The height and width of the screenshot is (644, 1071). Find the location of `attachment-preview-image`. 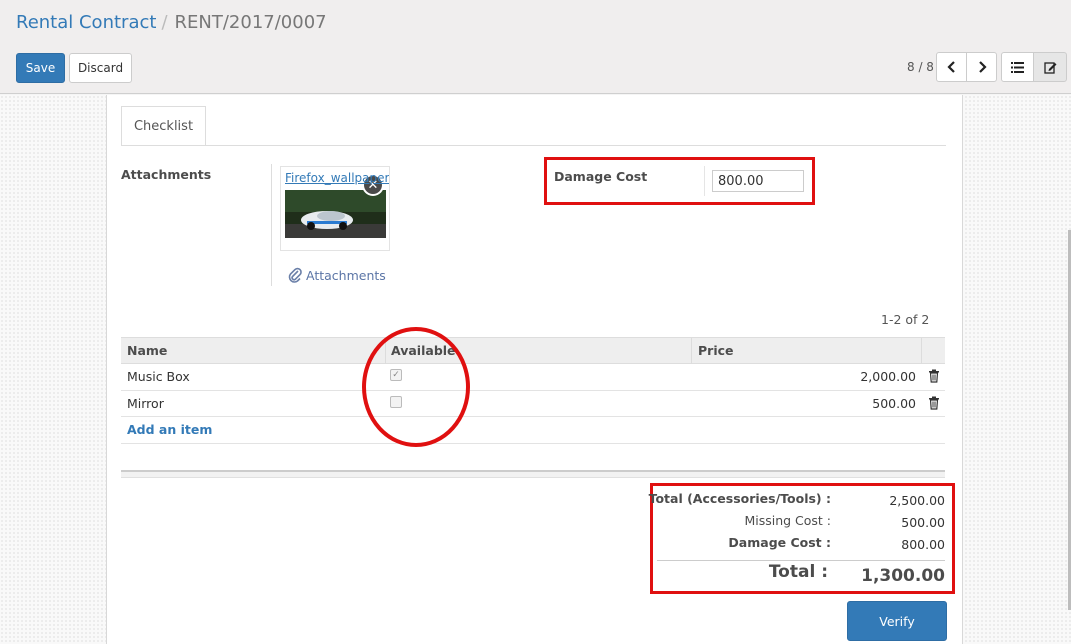

attachment-preview-image is located at coordinates (335, 214).